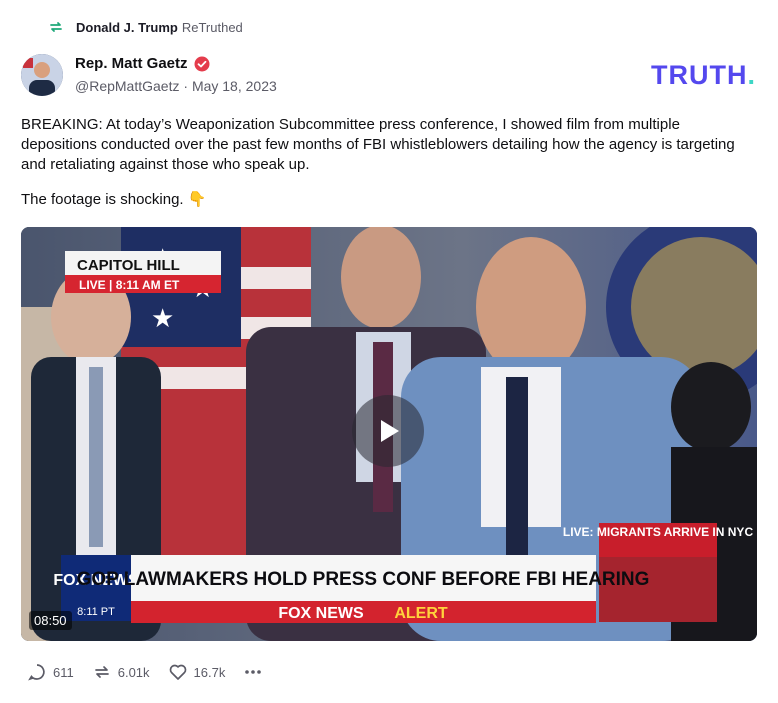  I want to click on like-count: 16.7k, so click(209, 672).